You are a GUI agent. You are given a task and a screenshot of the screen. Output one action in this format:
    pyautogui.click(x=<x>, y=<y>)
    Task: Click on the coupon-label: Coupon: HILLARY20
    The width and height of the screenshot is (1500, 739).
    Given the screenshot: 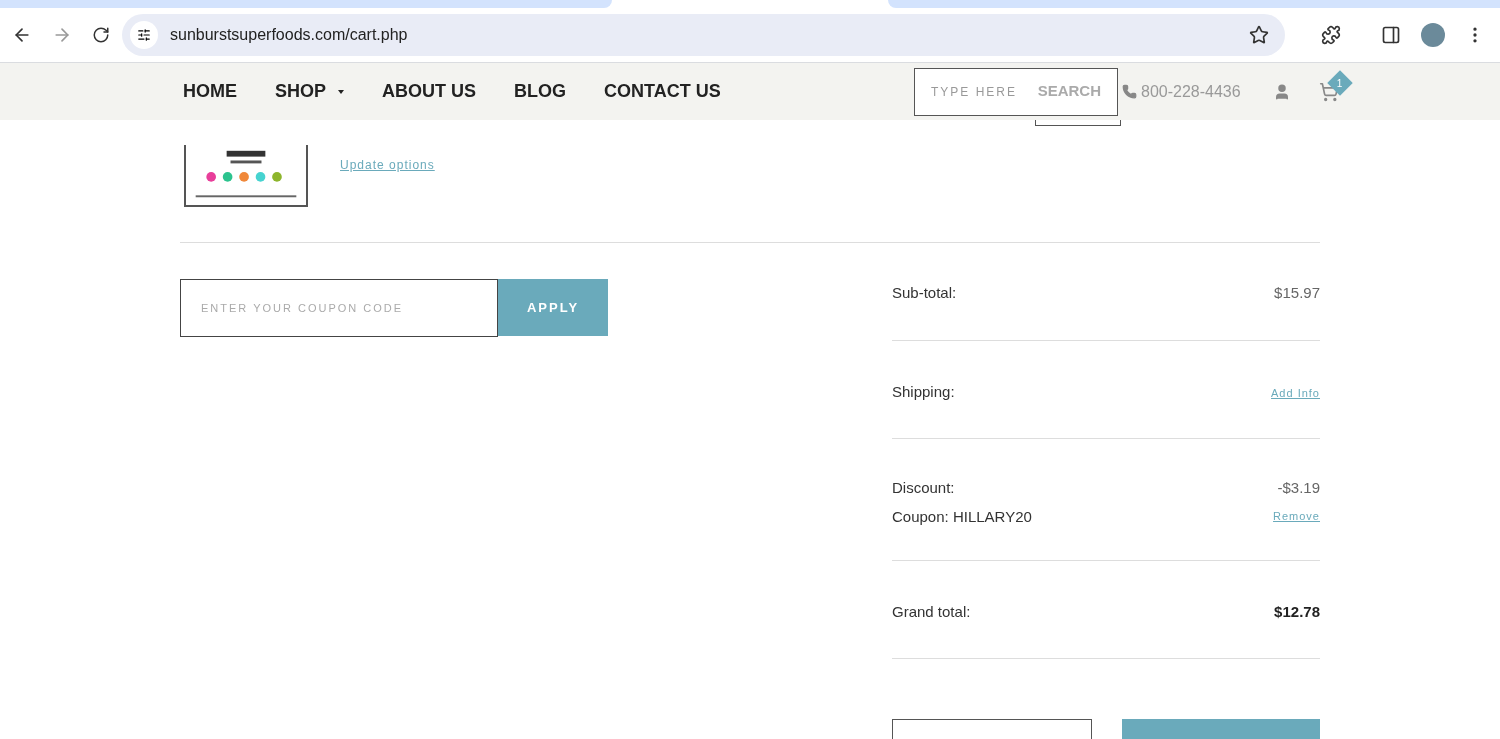 What is the action you would take?
    pyautogui.click(x=962, y=516)
    